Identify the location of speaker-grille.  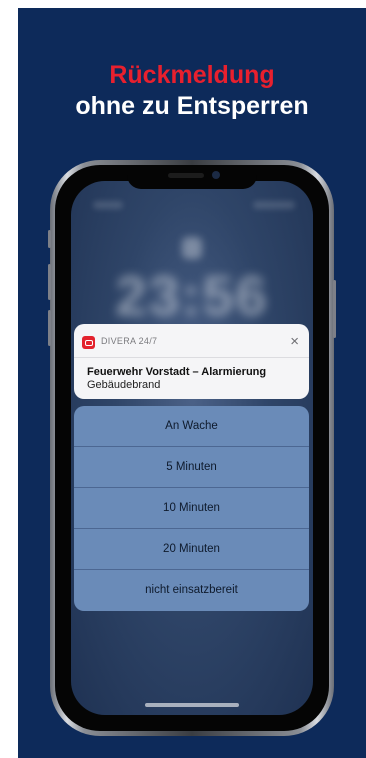
(186, 175).